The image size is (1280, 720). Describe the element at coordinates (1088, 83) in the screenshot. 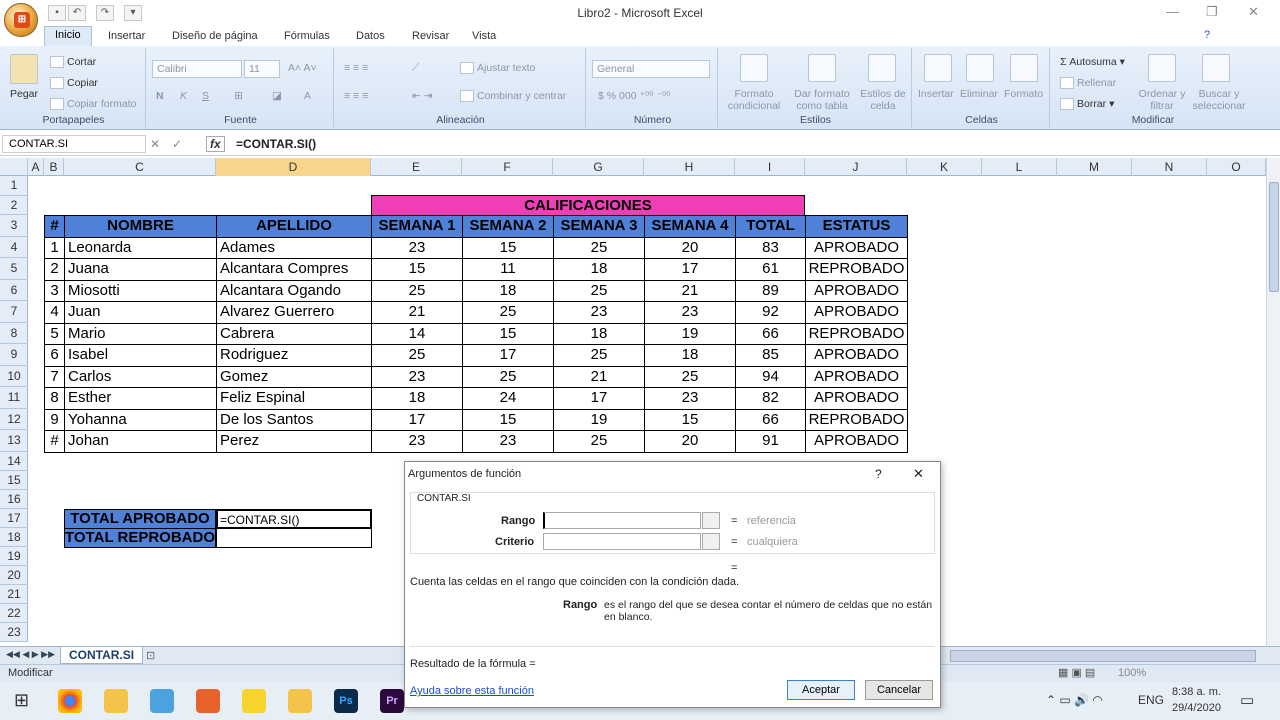

I see `fill-button: Rellenar` at that location.